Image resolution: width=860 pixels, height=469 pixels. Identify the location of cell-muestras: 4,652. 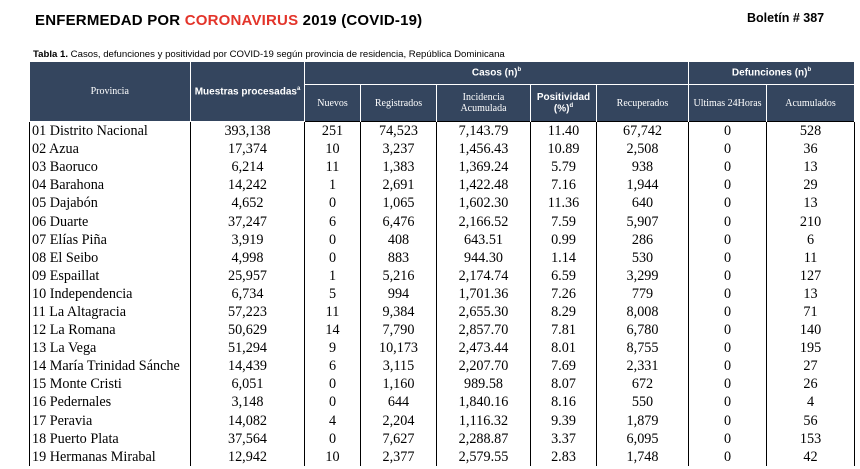
(247, 203).